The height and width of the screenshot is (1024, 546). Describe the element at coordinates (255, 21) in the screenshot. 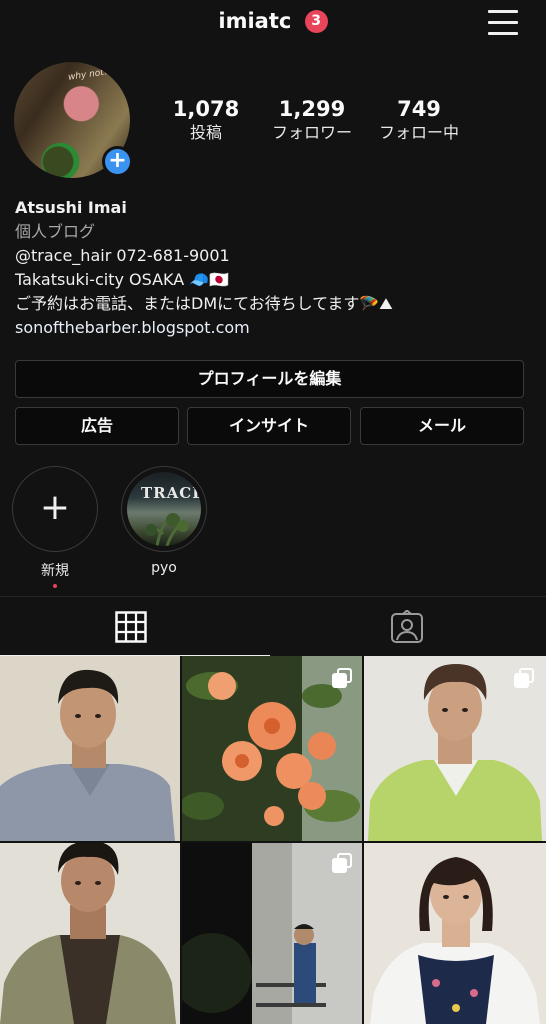

I see `header-username: imiatc` at that location.